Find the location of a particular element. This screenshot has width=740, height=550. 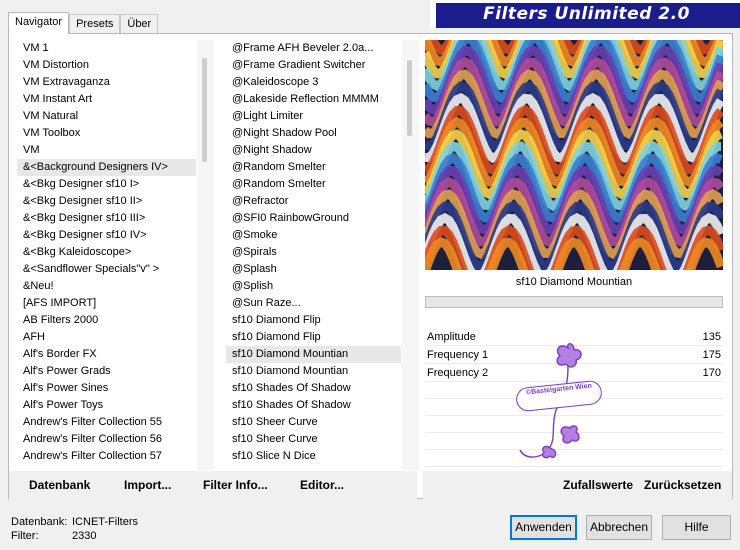

datenbank-button: Datenbank is located at coordinates (59, 485).